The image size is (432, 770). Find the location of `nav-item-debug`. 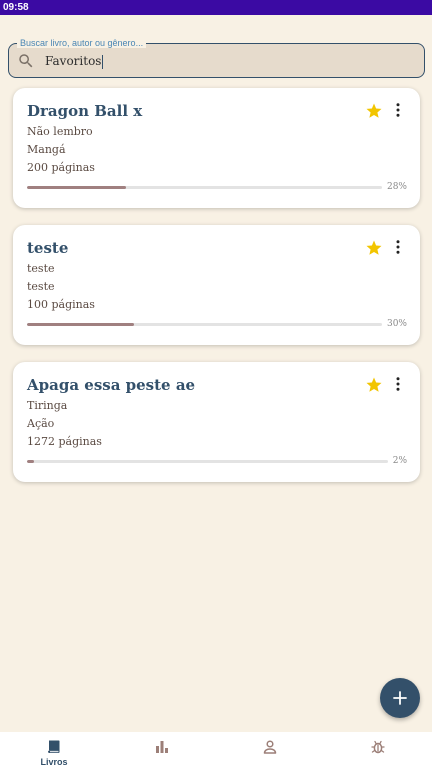

nav-item-debug is located at coordinates (378, 751).